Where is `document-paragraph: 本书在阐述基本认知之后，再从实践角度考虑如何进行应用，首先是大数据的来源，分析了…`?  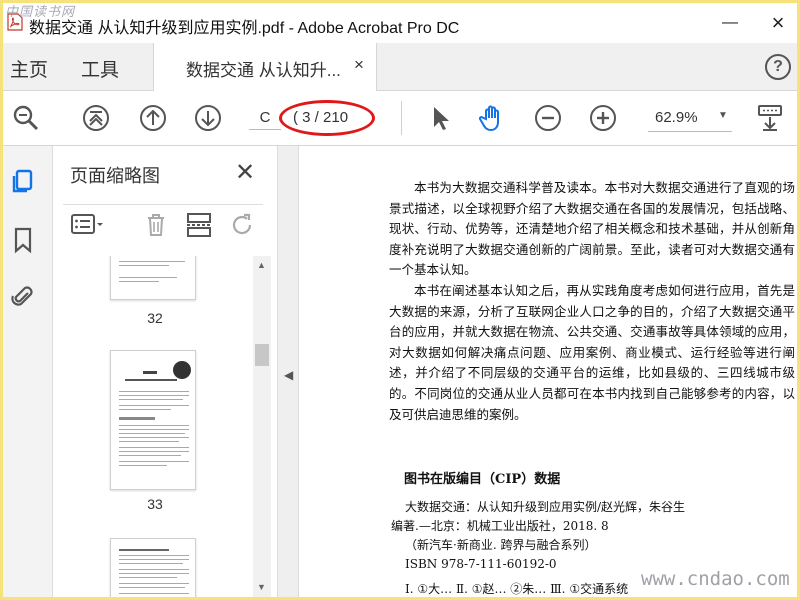
document-paragraph: 本书在阐述基本认知之后，再从实践角度考虑如何进行应用，首先是大数据的来源，分析了… is located at coordinates (592, 352).